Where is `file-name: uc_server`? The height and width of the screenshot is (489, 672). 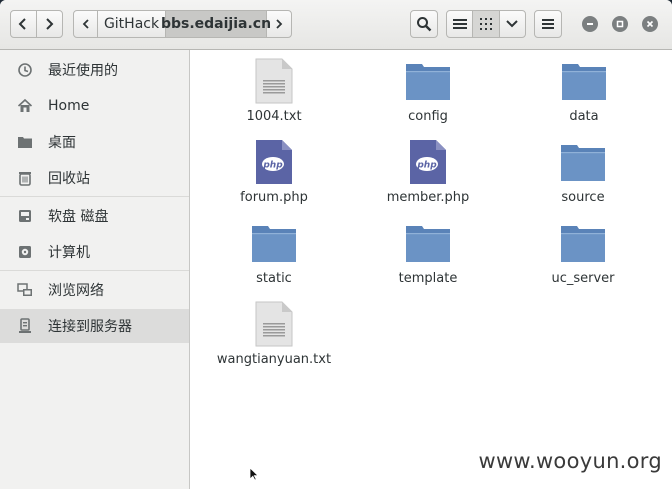 file-name: uc_server is located at coordinates (583, 278).